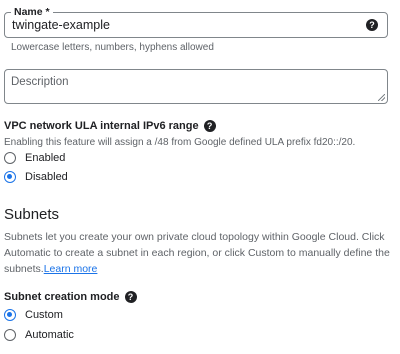 This screenshot has width=400, height=354. I want to click on ipv6-disabled-label: Disabled, so click(46, 177).